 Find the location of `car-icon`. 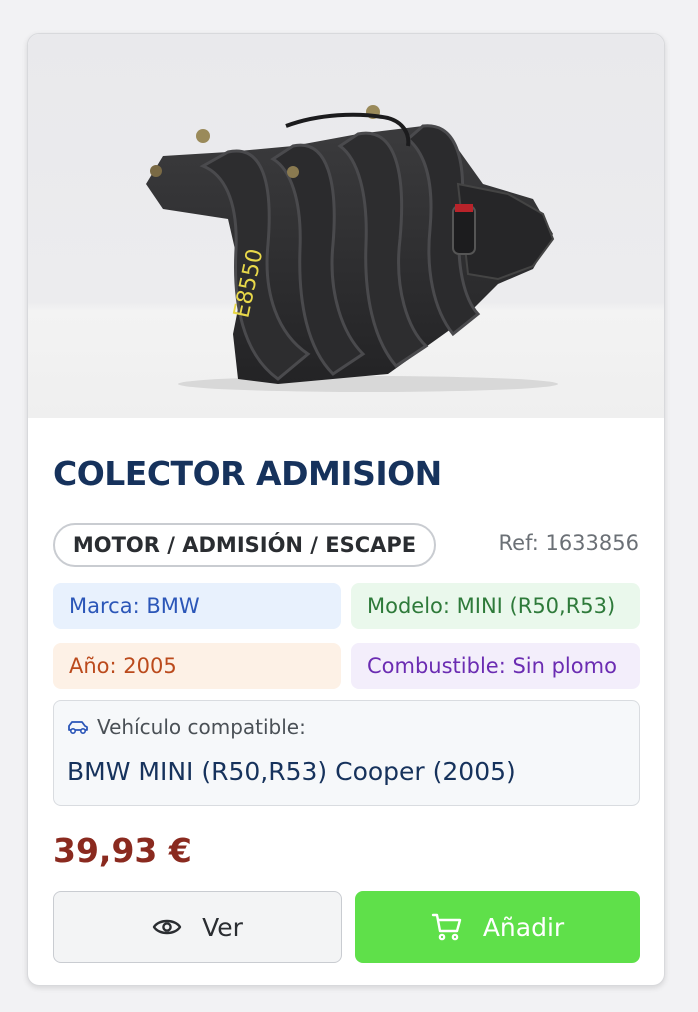

car-icon is located at coordinates (78, 728).